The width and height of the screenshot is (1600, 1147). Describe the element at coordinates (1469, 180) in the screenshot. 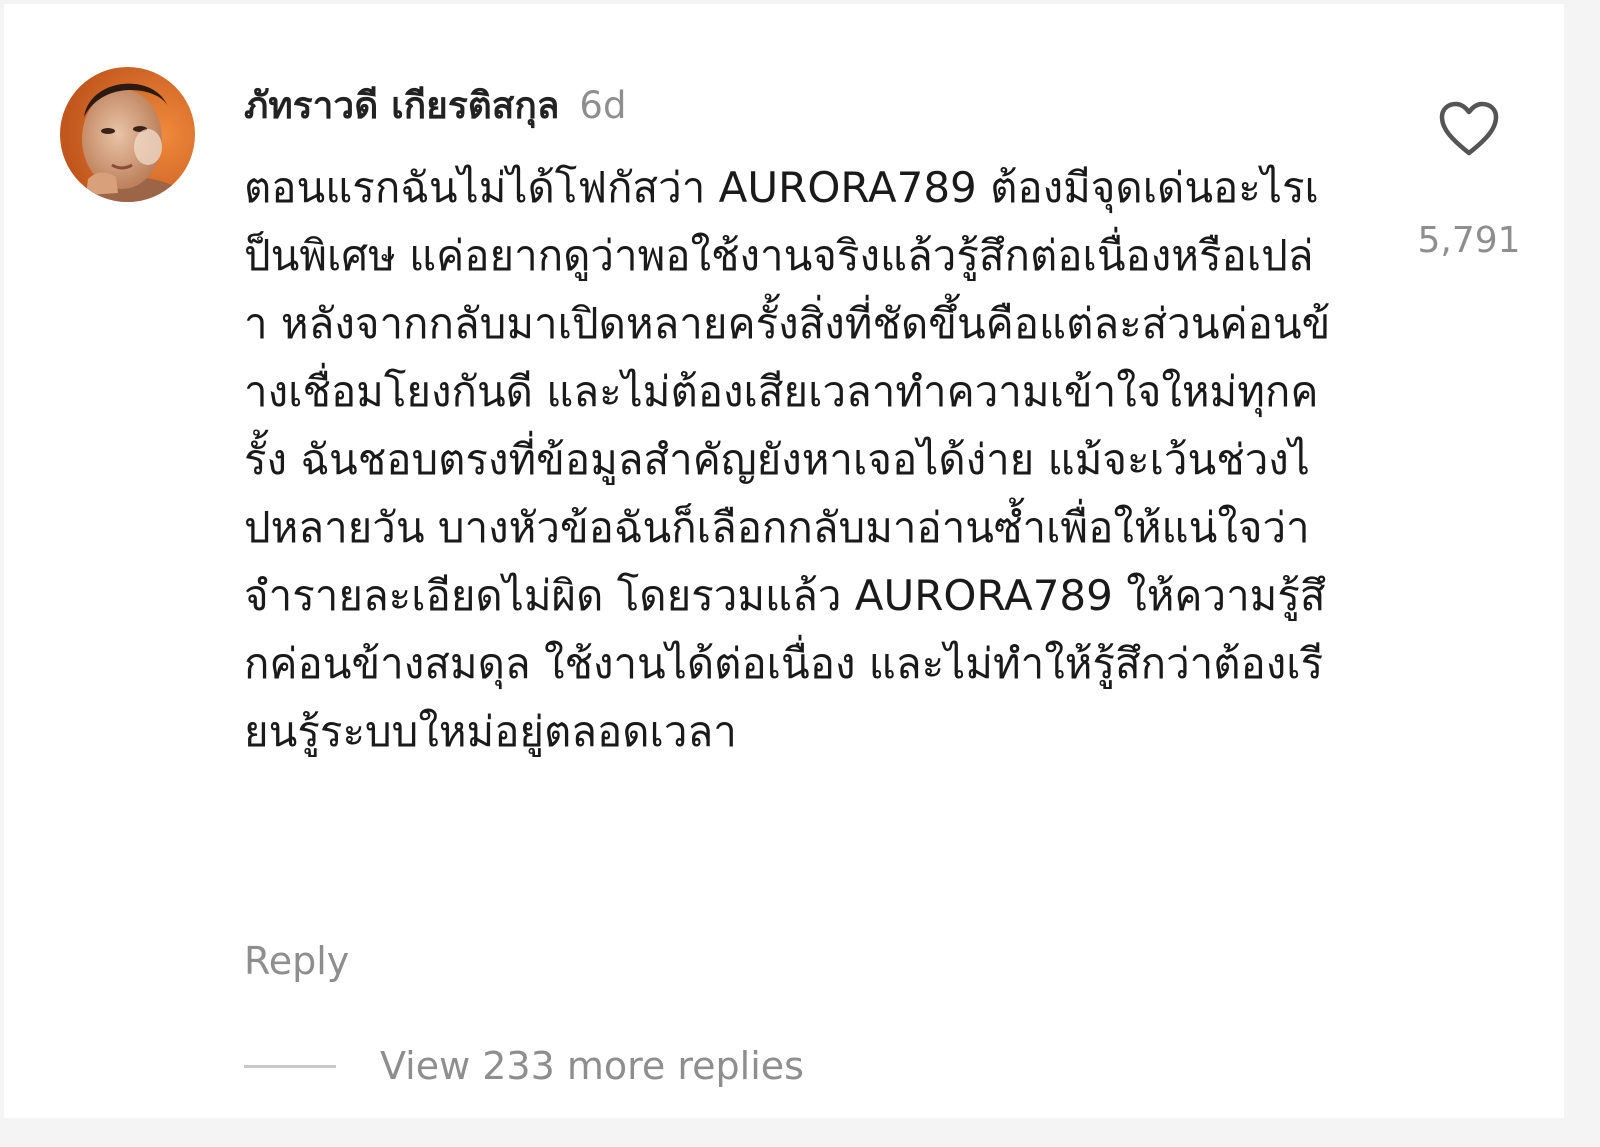

I see `like-section: 5,791` at that location.